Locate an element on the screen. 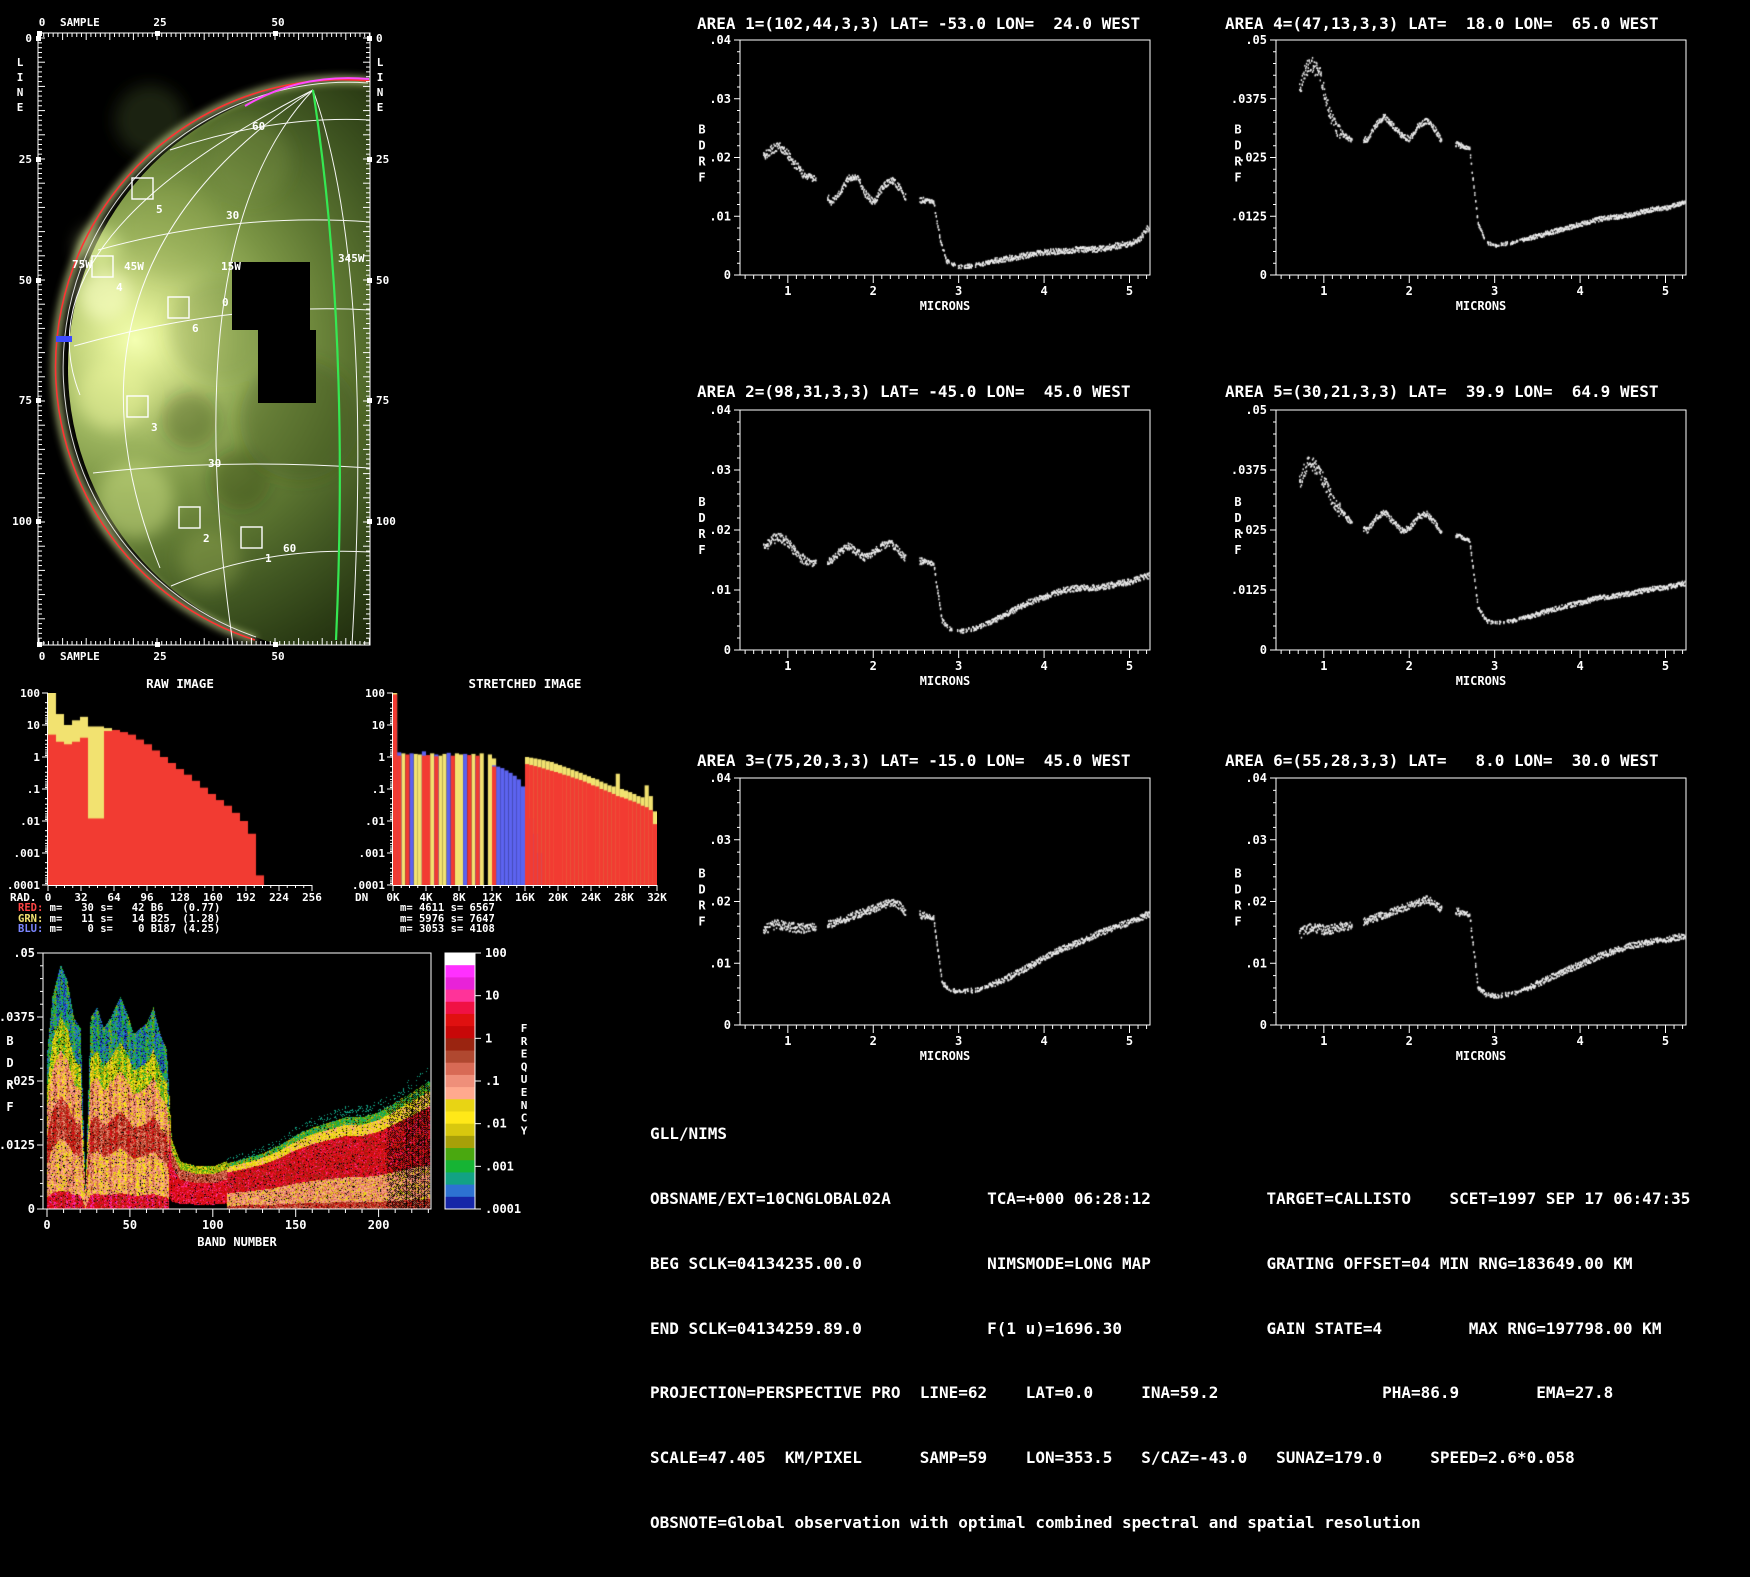 The height and width of the screenshot is (1577, 1750). y-tick-label: 10 is located at coordinates (378, 725).